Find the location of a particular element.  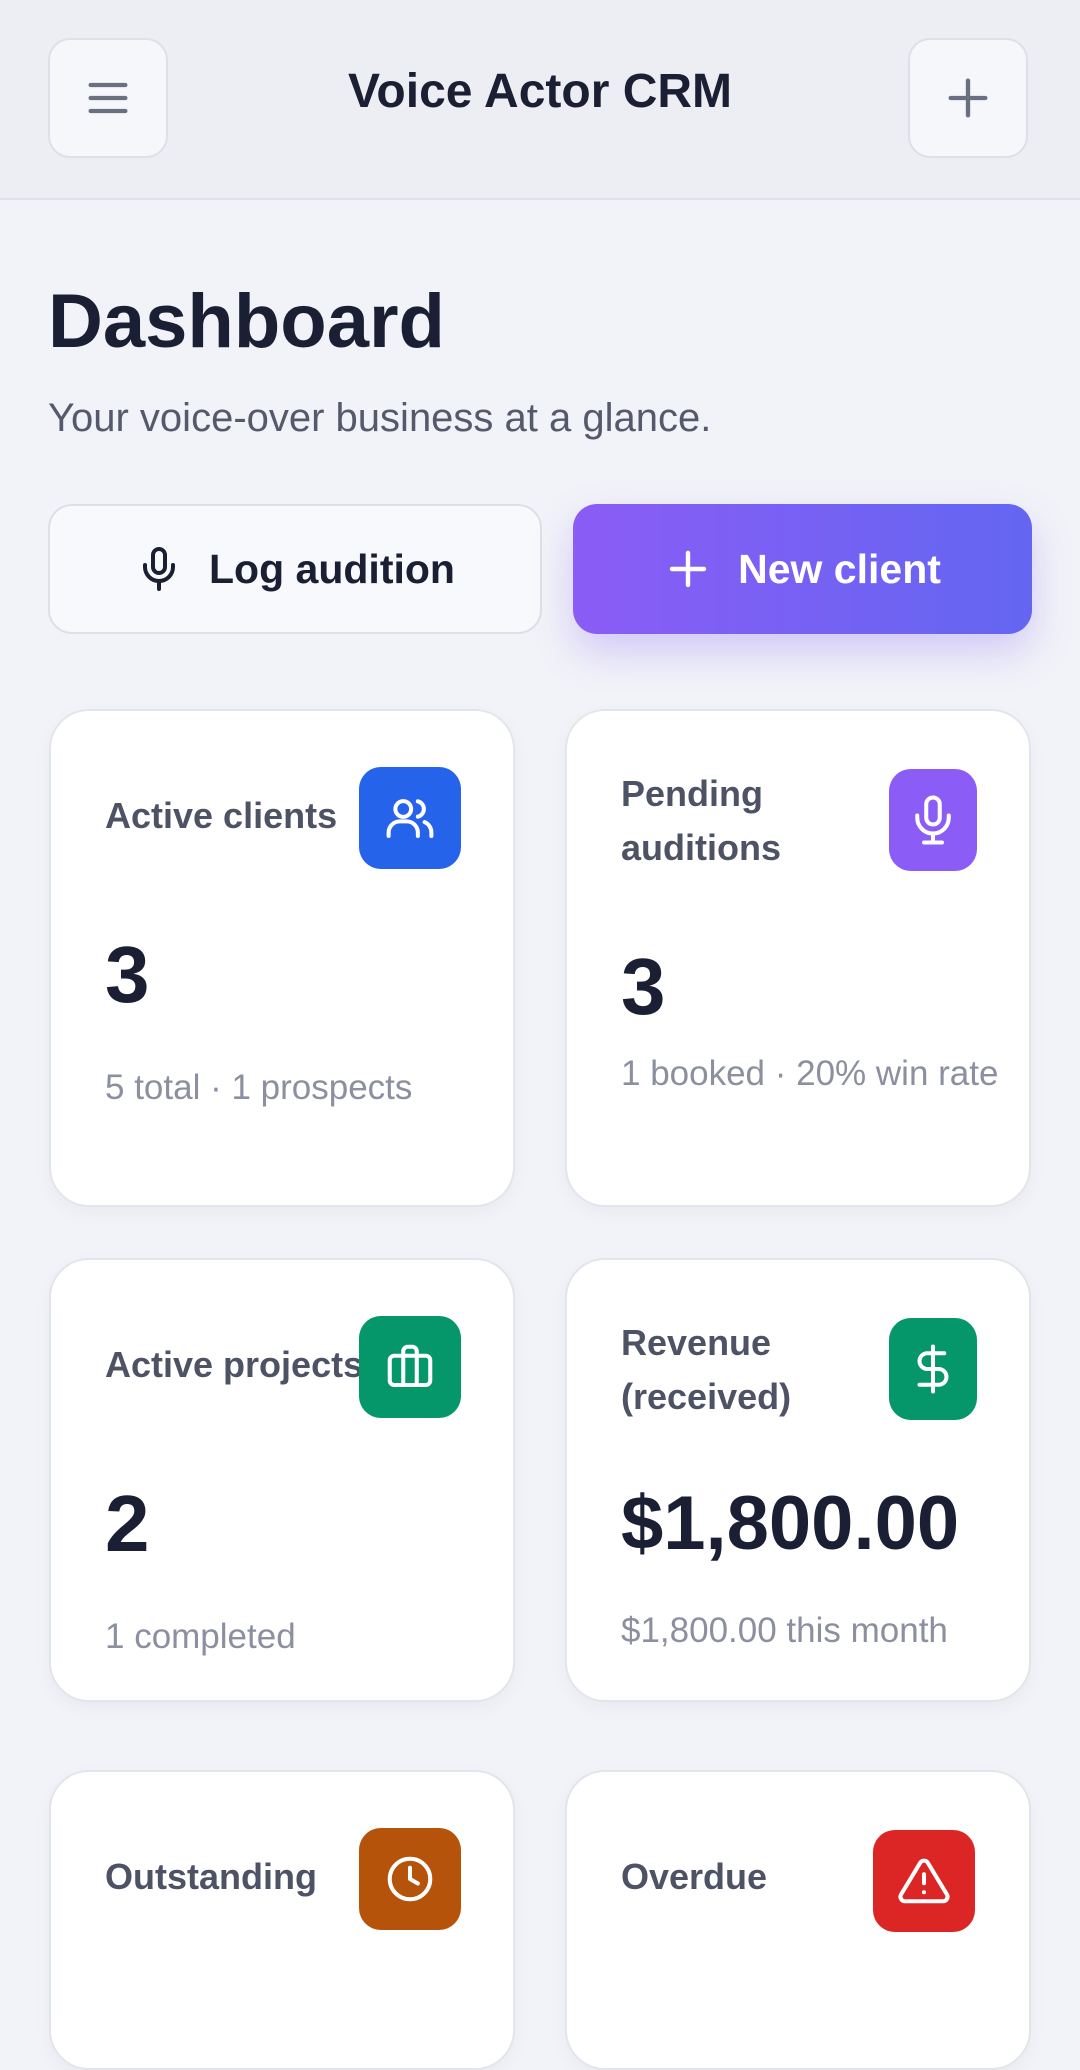

add-button is located at coordinates (968, 98).